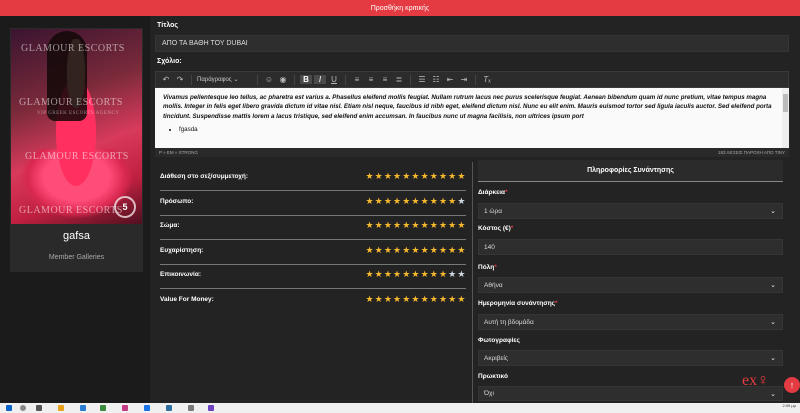  Describe the element at coordinates (792, 385) in the screenshot. I see `scroll-top-button: ↑` at that location.